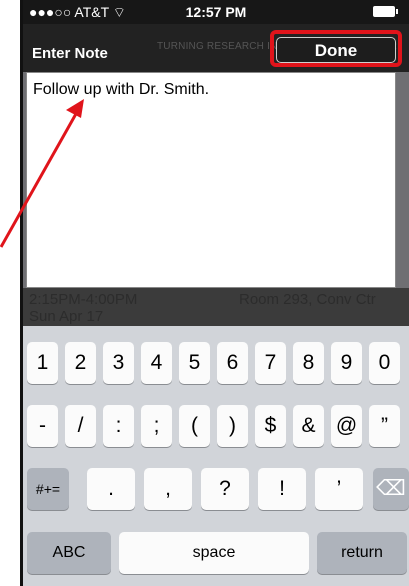  What do you see at coordinates (391, 489) in the screenshot?
I see `delete-icon: ⌫` at bounding box center [391, 489].